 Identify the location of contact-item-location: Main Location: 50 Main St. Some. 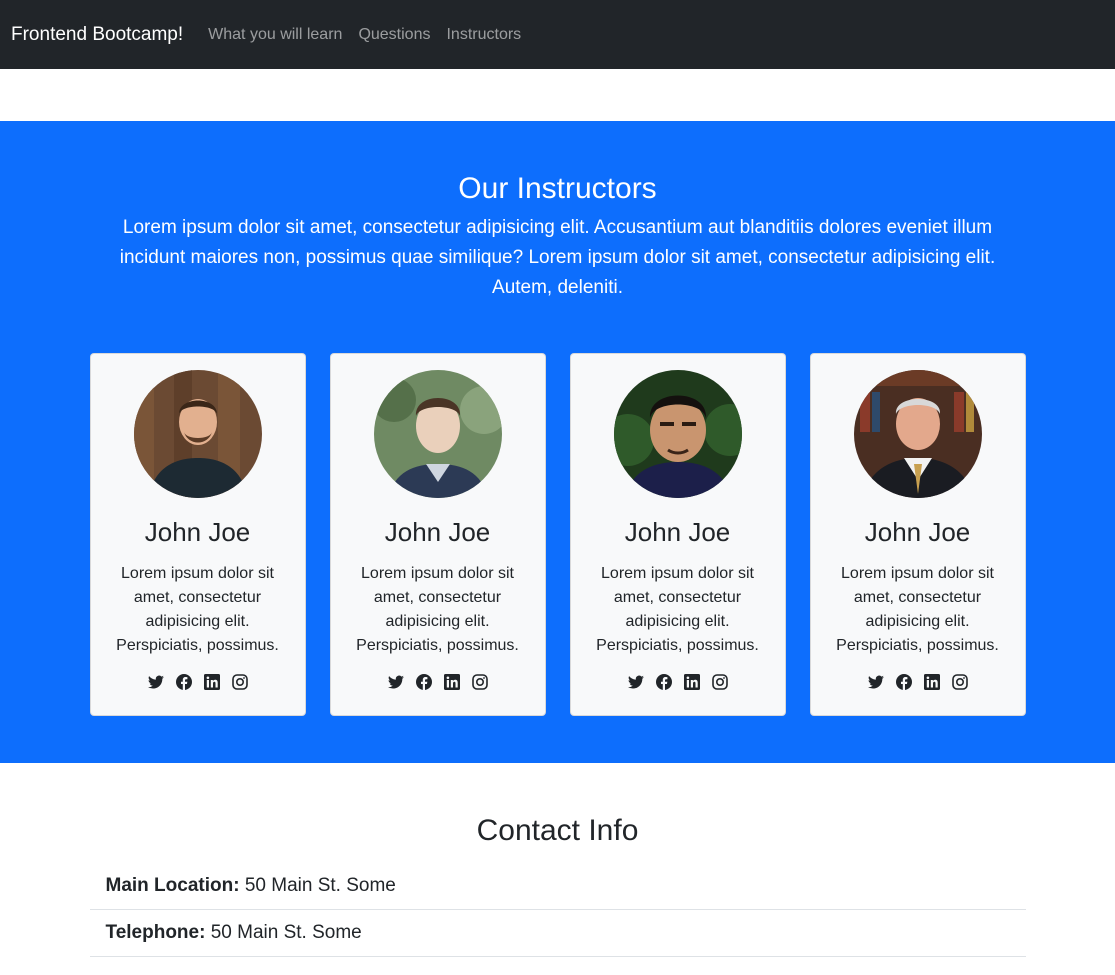
(557, 886).